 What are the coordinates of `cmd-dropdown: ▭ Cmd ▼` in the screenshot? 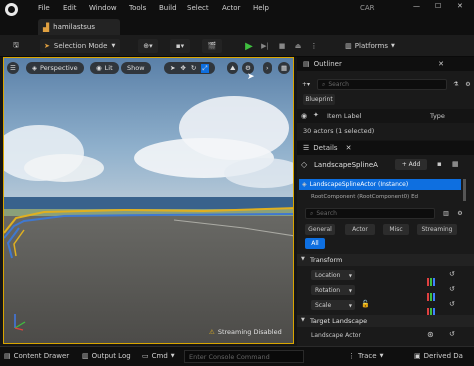 It's located at (158, 356).